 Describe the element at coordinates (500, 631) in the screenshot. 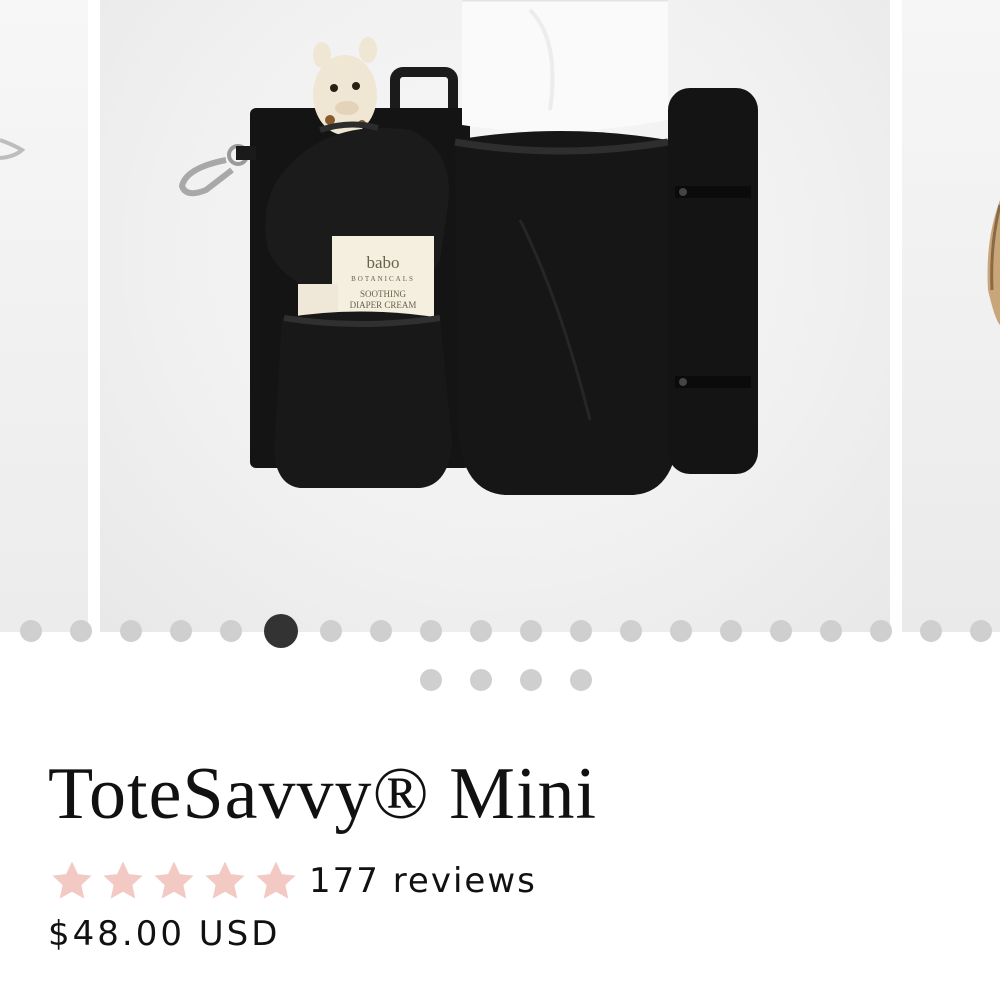

I see `carousel-pagination` at that location.